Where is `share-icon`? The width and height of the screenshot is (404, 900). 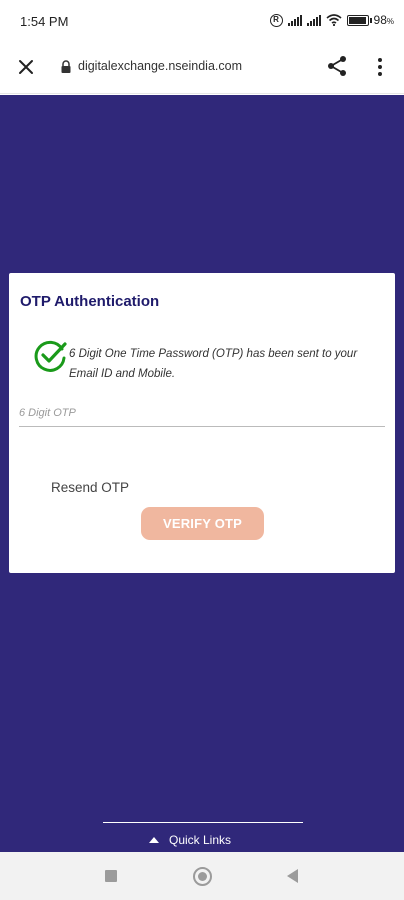 share-icon is located at coordinates (337, 66).